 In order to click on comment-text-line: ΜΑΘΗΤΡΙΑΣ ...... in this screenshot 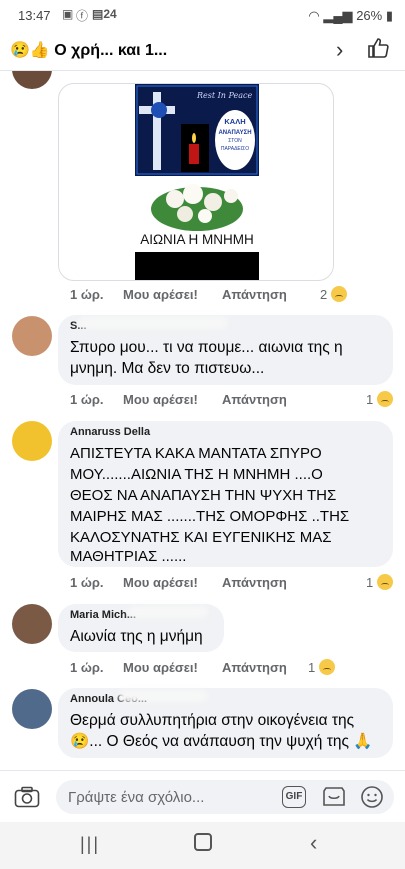, I will do `click(128, 556)`.